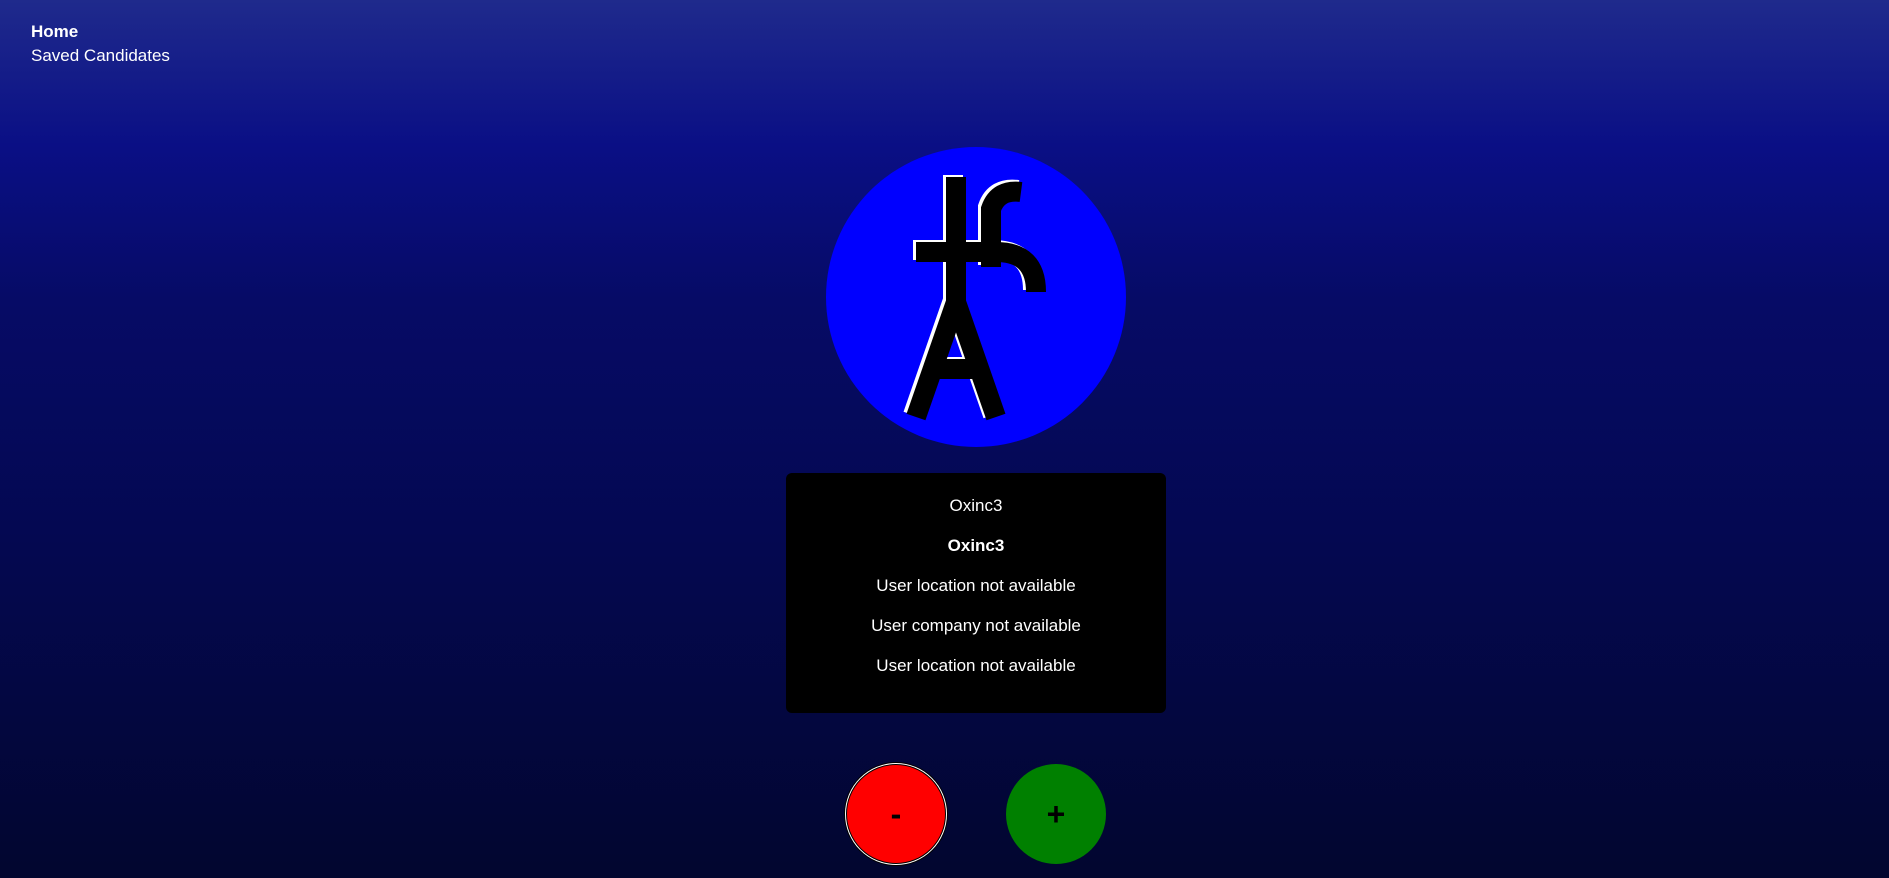 This screenshot has height=878, width=1889. I want to click on candidate-location-secondary: User location not available, so click(976, 665).